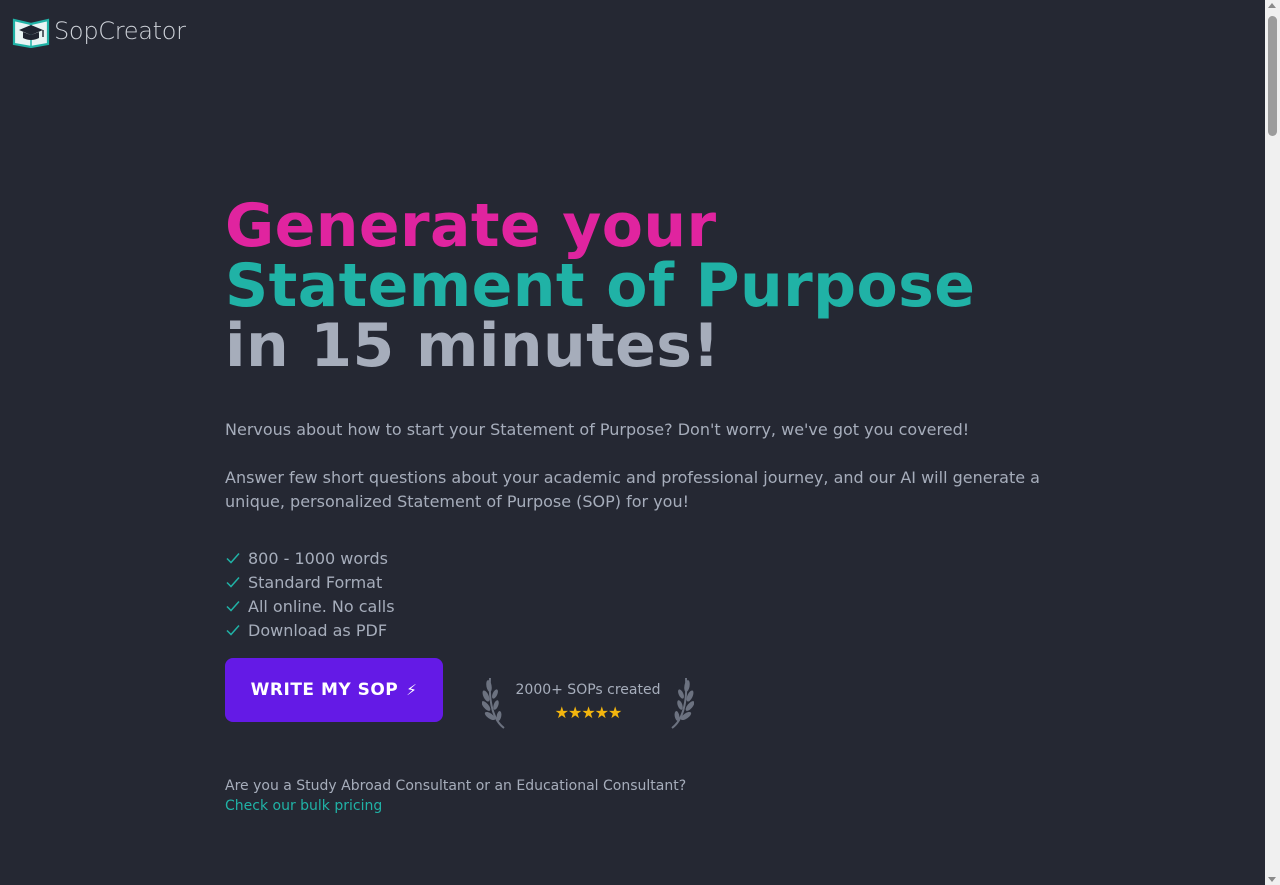 Image resolution: width=1280 pixels, height=885 pixels. Describe the element at coordinates (682, 703) in the screenshot. I see `laurel-right-icon` at that location.